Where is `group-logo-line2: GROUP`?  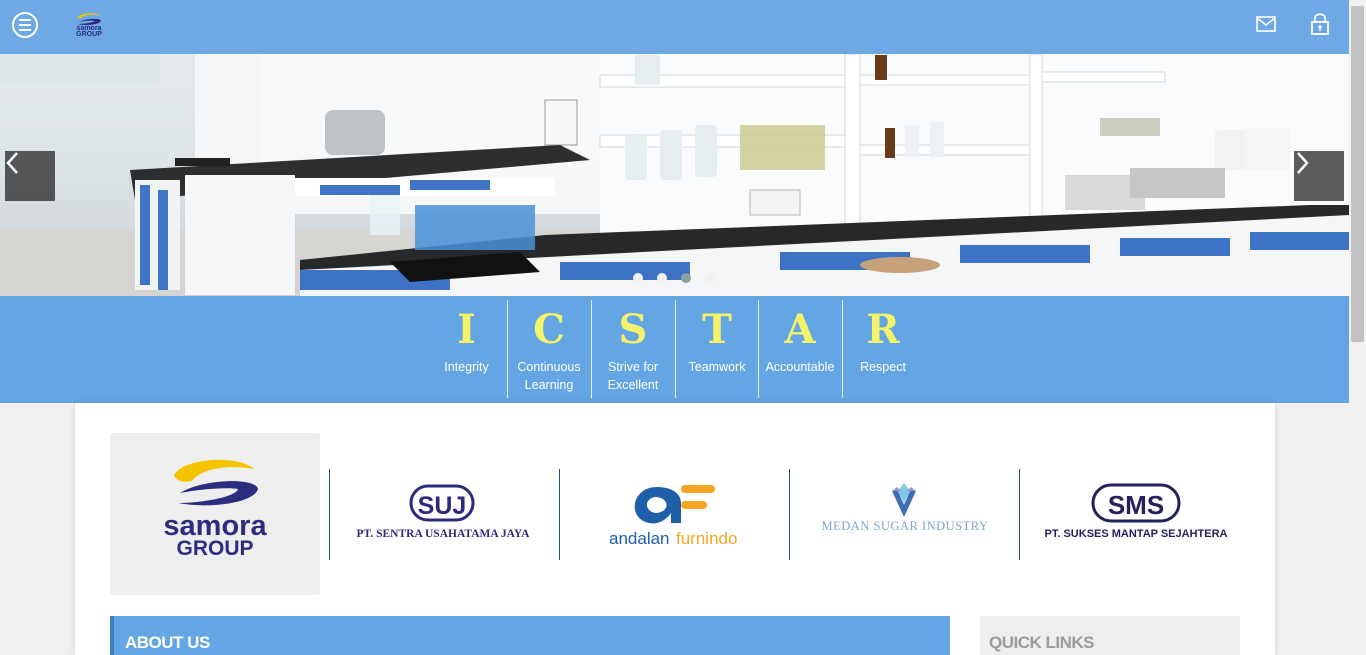 group-logo-line2: GROUP is located at coordinates (214, 548).